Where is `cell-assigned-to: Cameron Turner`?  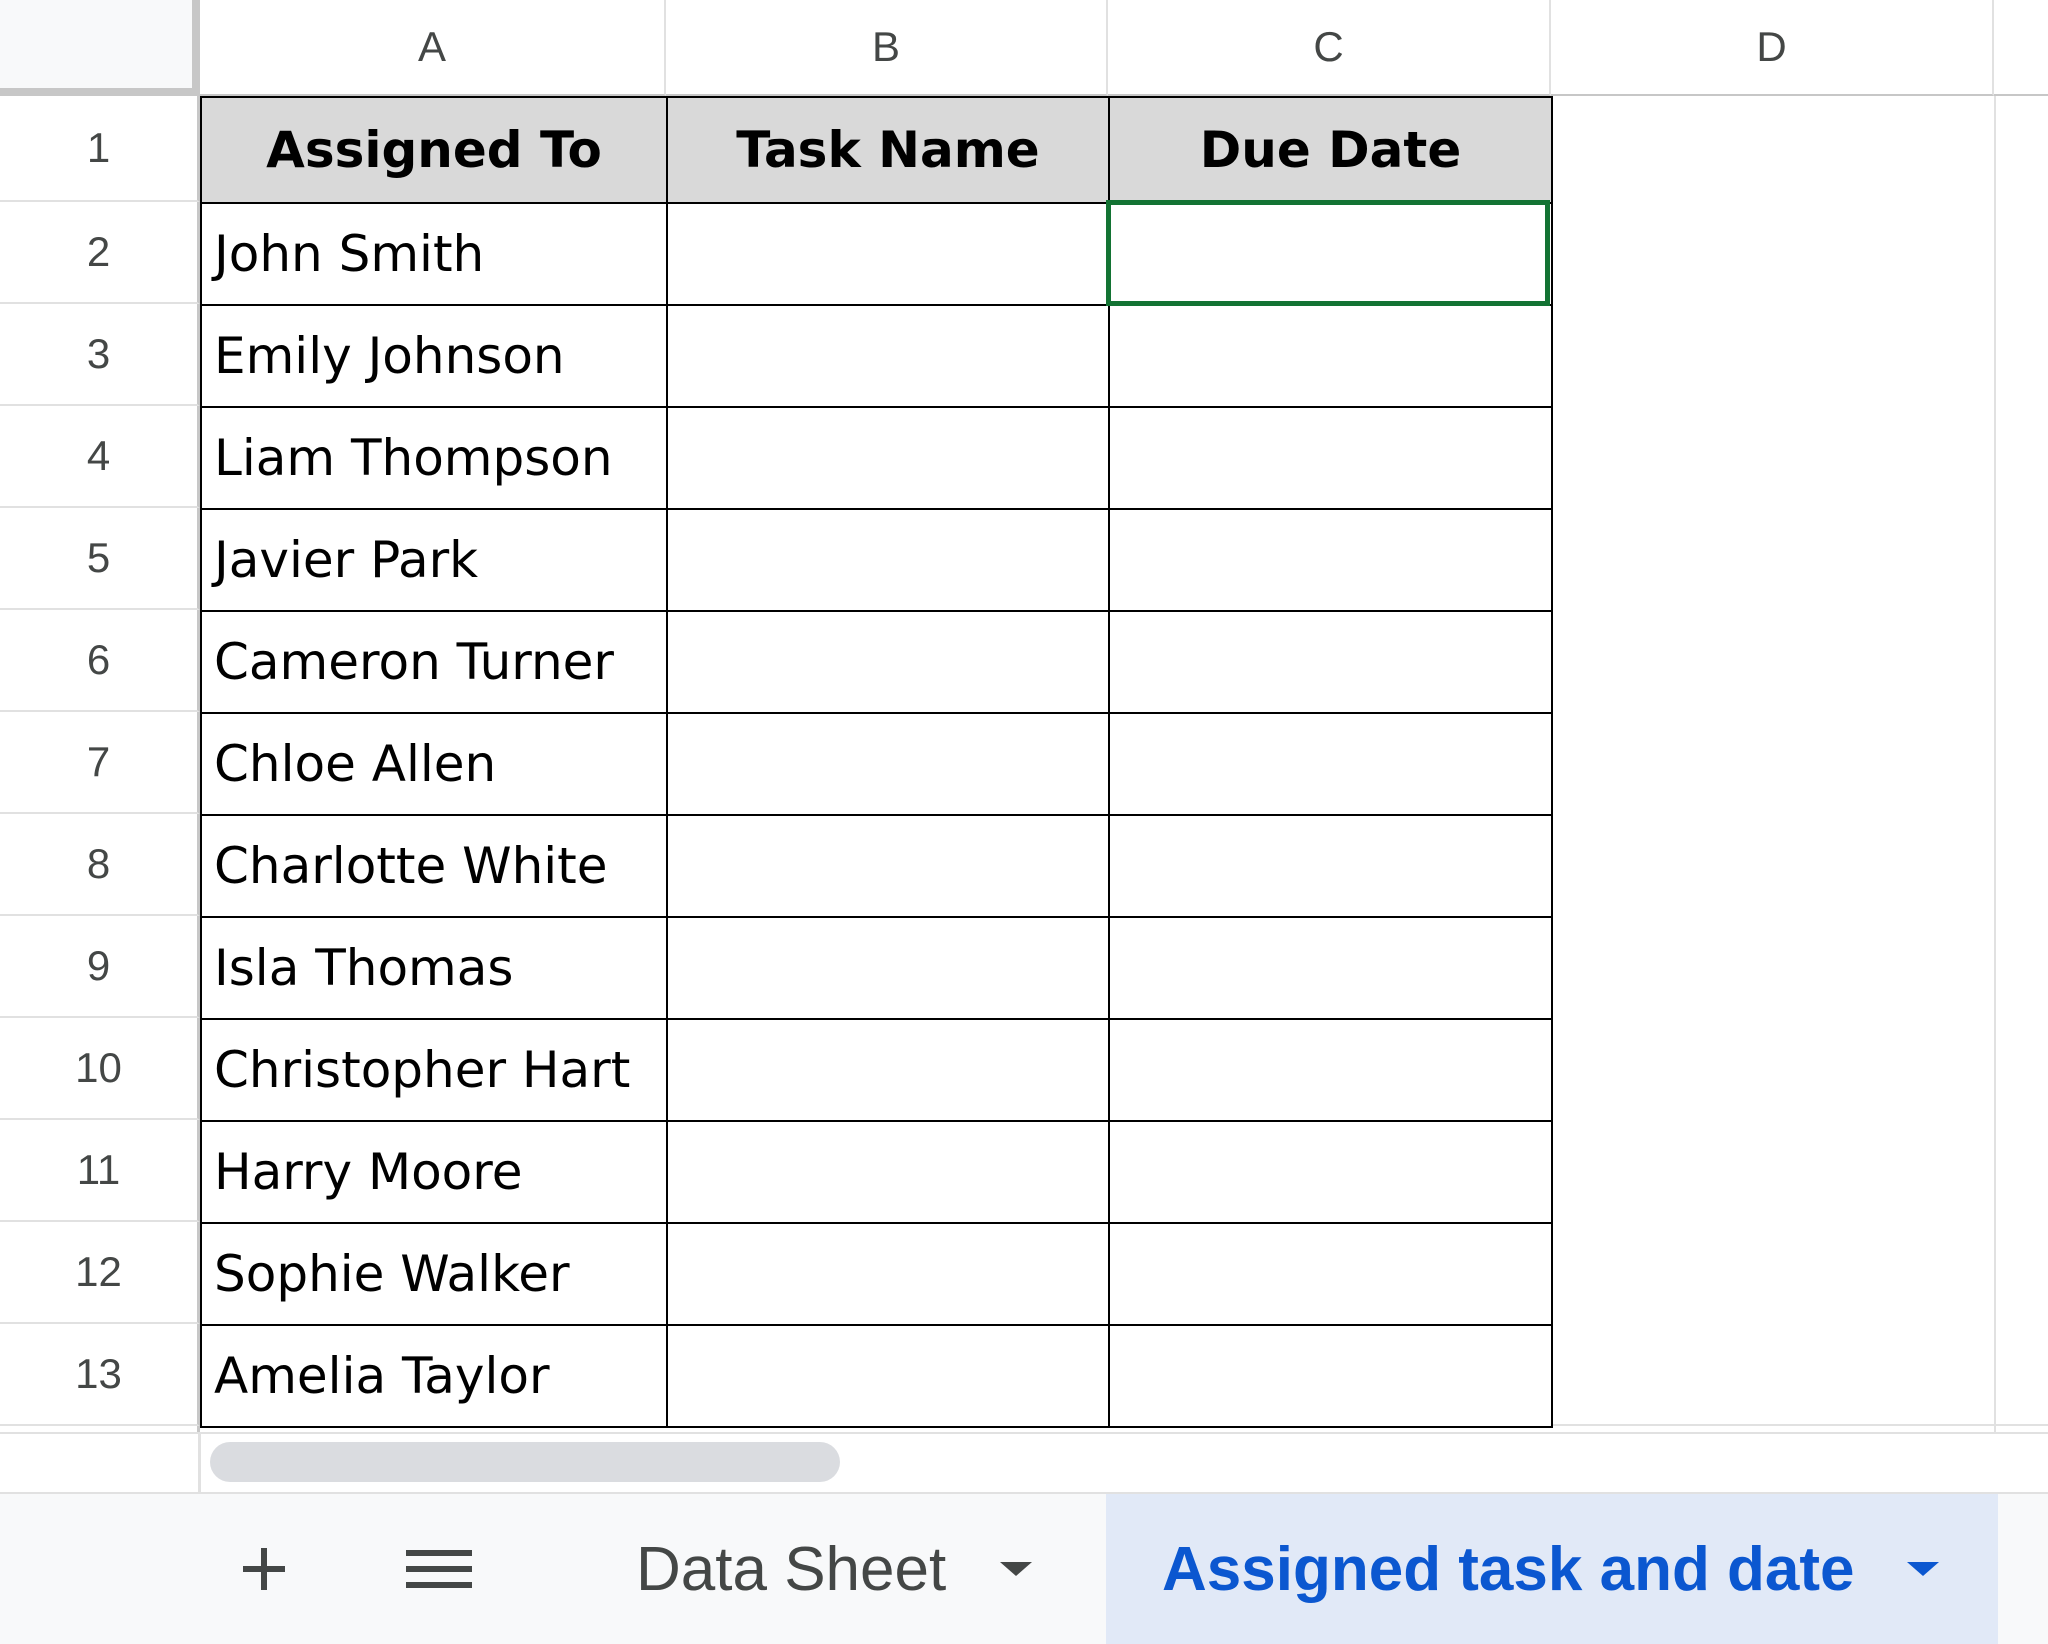 cell-assigned-to: Cameron Turner is located at coordinates (434, 662).